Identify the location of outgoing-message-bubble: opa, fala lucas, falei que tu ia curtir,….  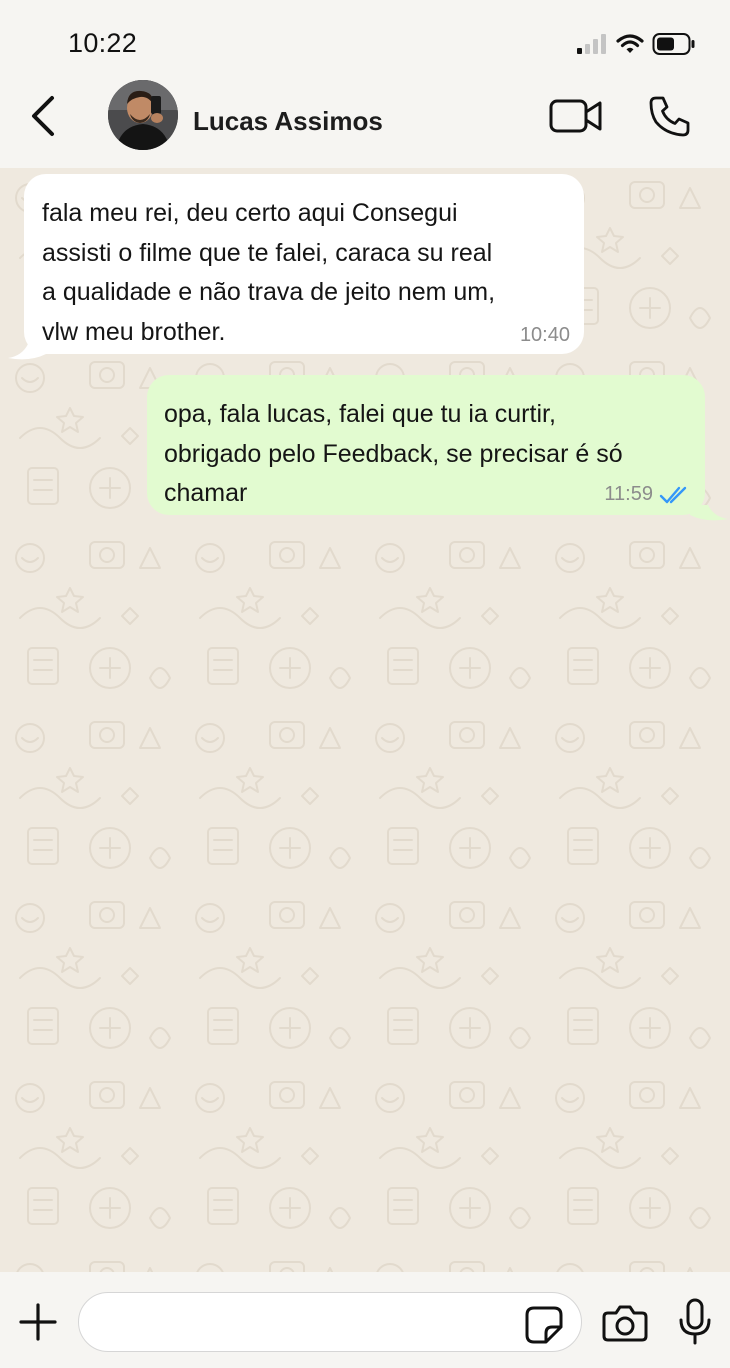
(426, 445).